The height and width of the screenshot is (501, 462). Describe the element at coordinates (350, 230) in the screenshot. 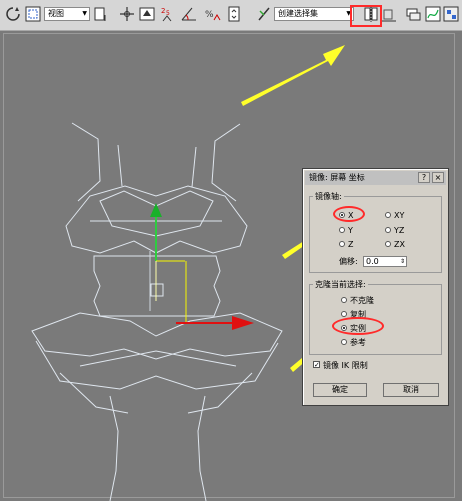

I see `axis-y-label: Y` at that location.